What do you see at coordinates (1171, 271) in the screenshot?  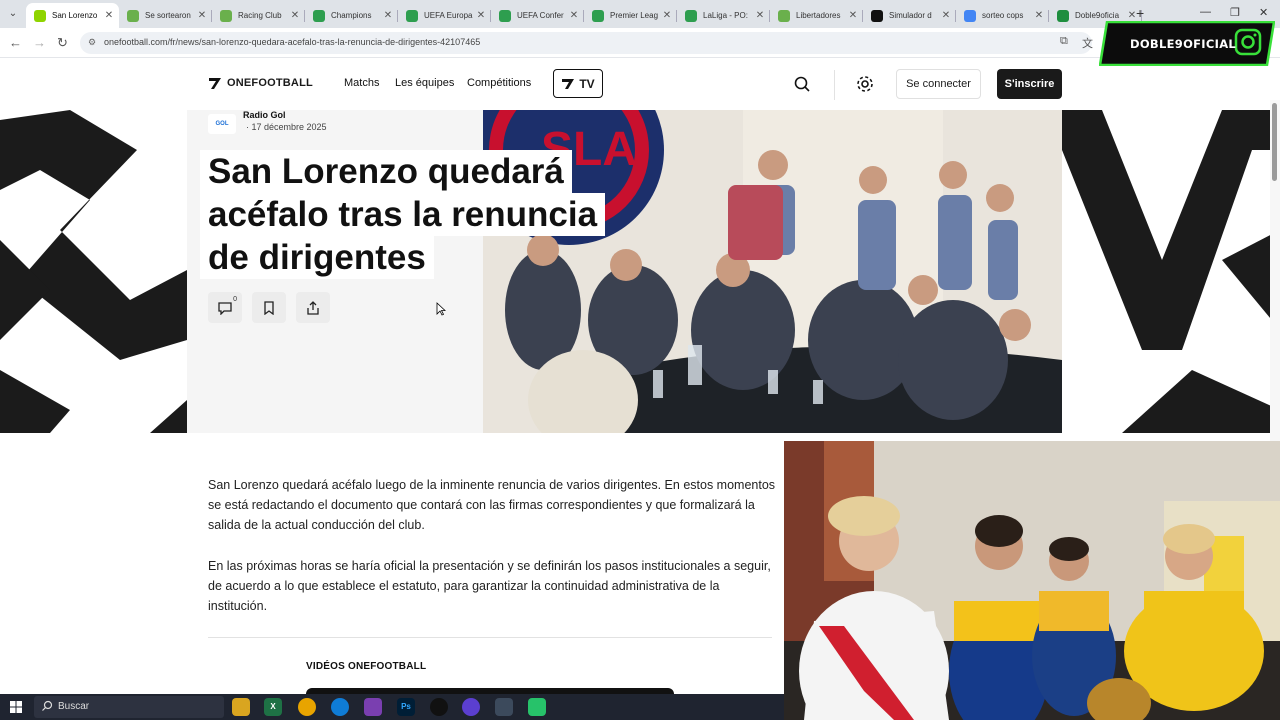 I see `decorative-pattern-right` at bounding box center [1171, 271].